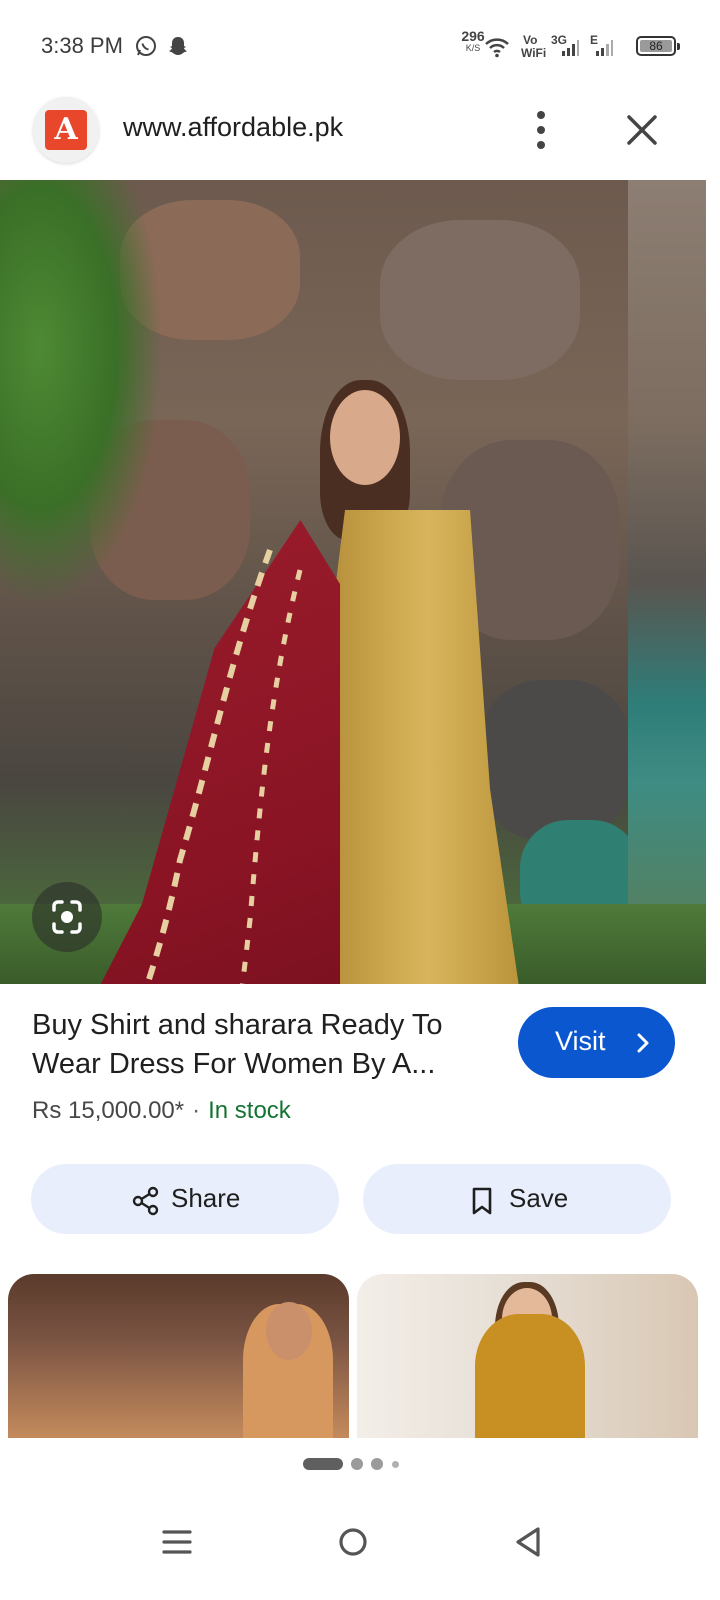 This screenshot has height=1600, width=720. Describe the element at coordinates (530, 40) in the screenshot. I see `vowifi-top: Vo` at that location.